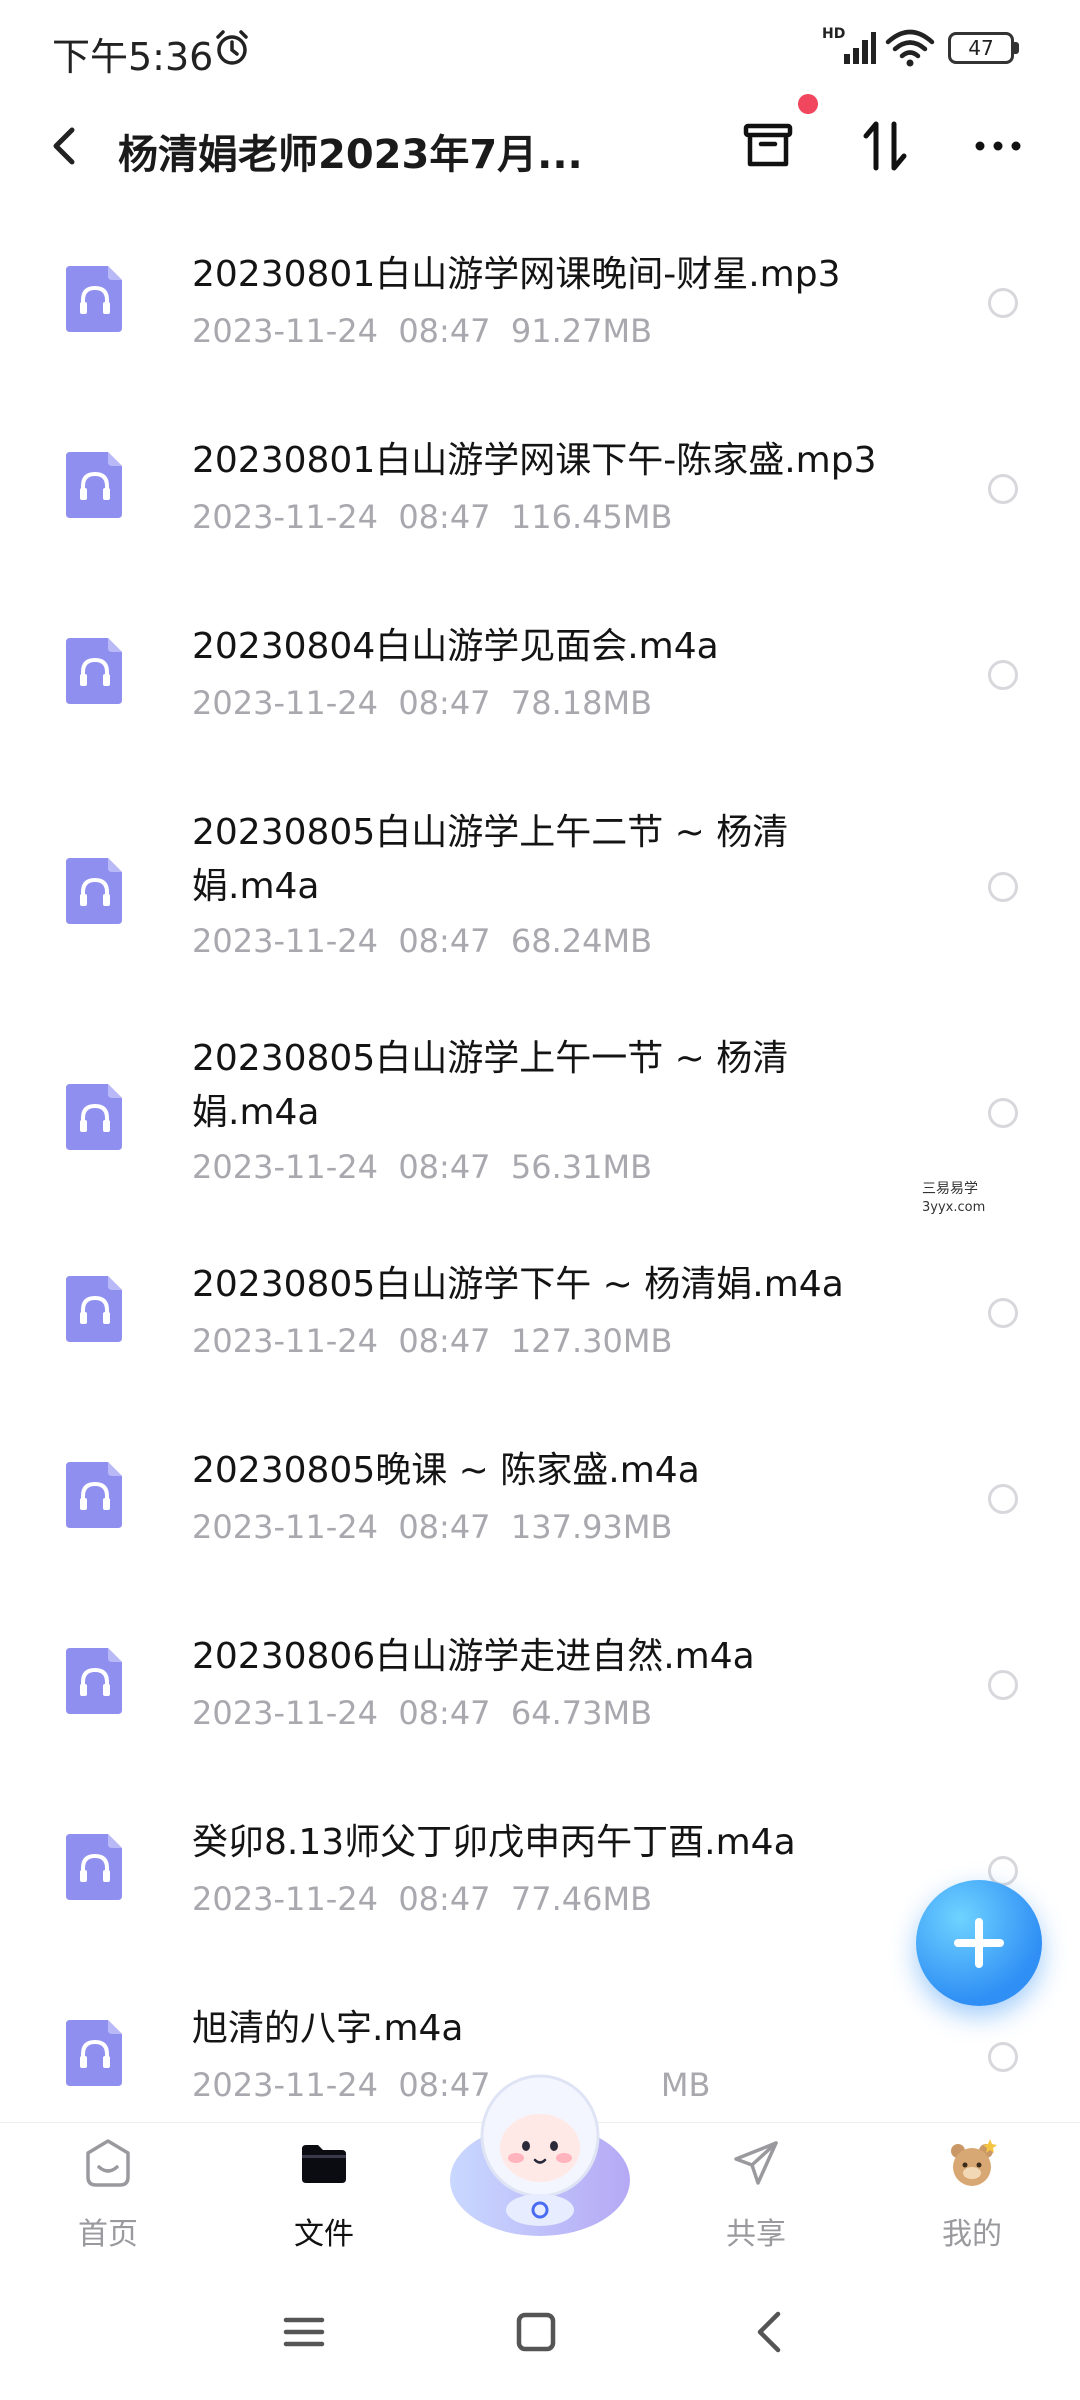 Image resolution: width=1080 pixels, height=2400 pixels. What do you see at coordinates (304, 2332) in the screenshot?
I see `menu-icon` at bounding box center [304, 2332].